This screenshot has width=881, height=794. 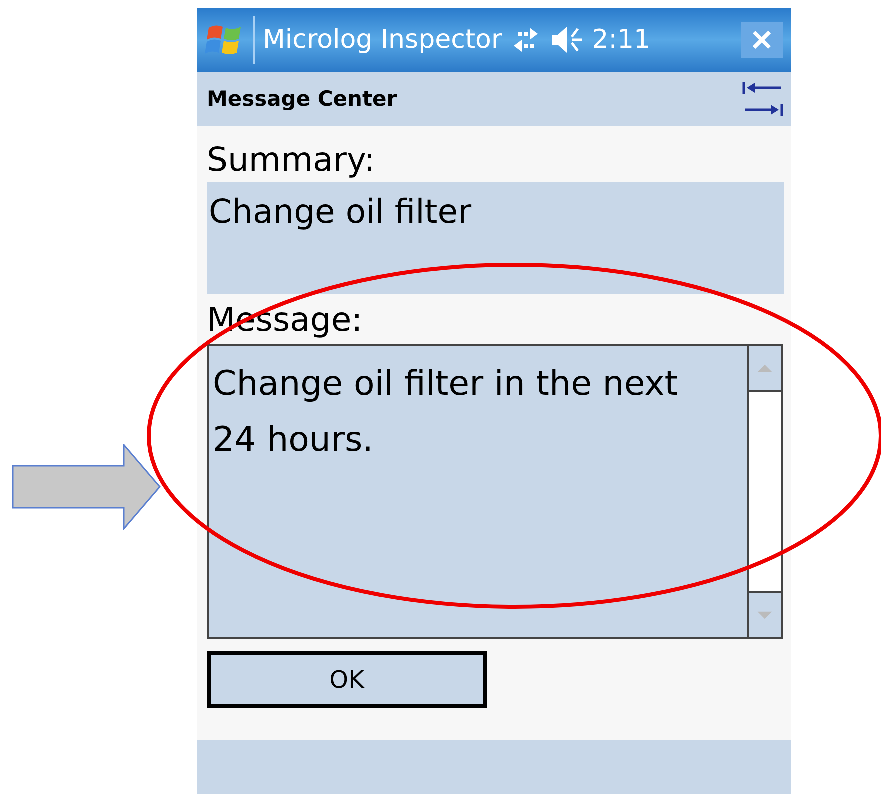 I want to click on speaker-muted-icon, so click(x=567, y=40).